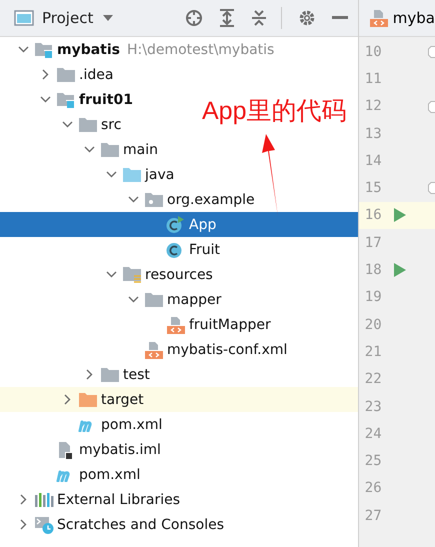  Describe the element at coordinates (108, 18) in the screenshot. I see `dropdown-caret-icon` at that location.